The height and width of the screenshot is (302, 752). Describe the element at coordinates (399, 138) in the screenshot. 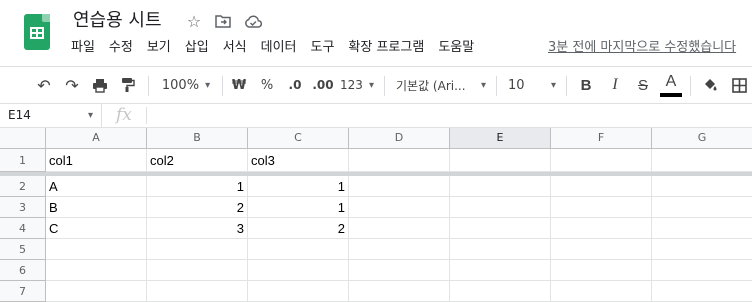

I see `column-header-d: D` at that location.